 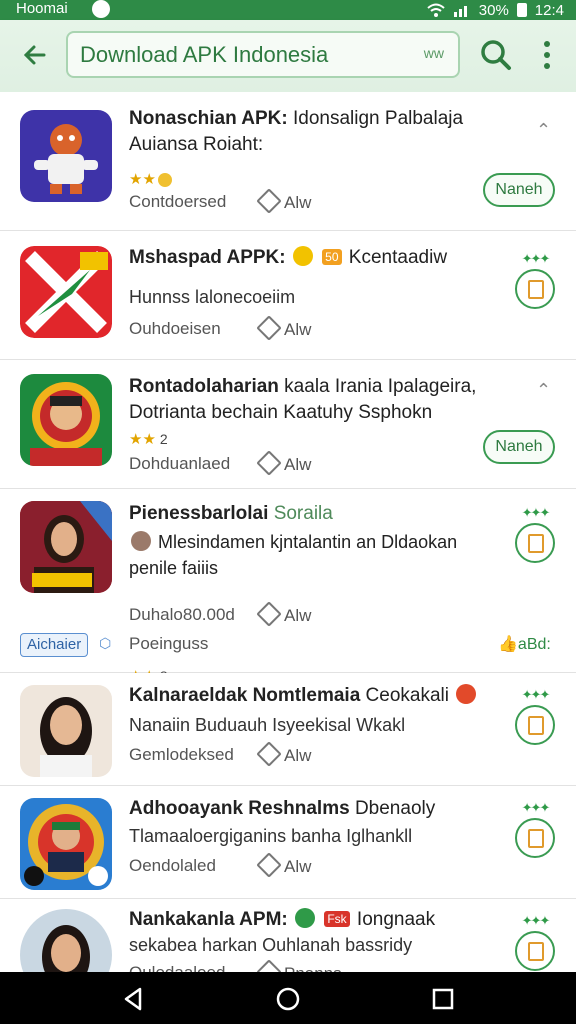 What do you see at coordinates (172, 865) in the screenshot?
I see `download-status: Oendolaled` at bounding box center [172, 865].